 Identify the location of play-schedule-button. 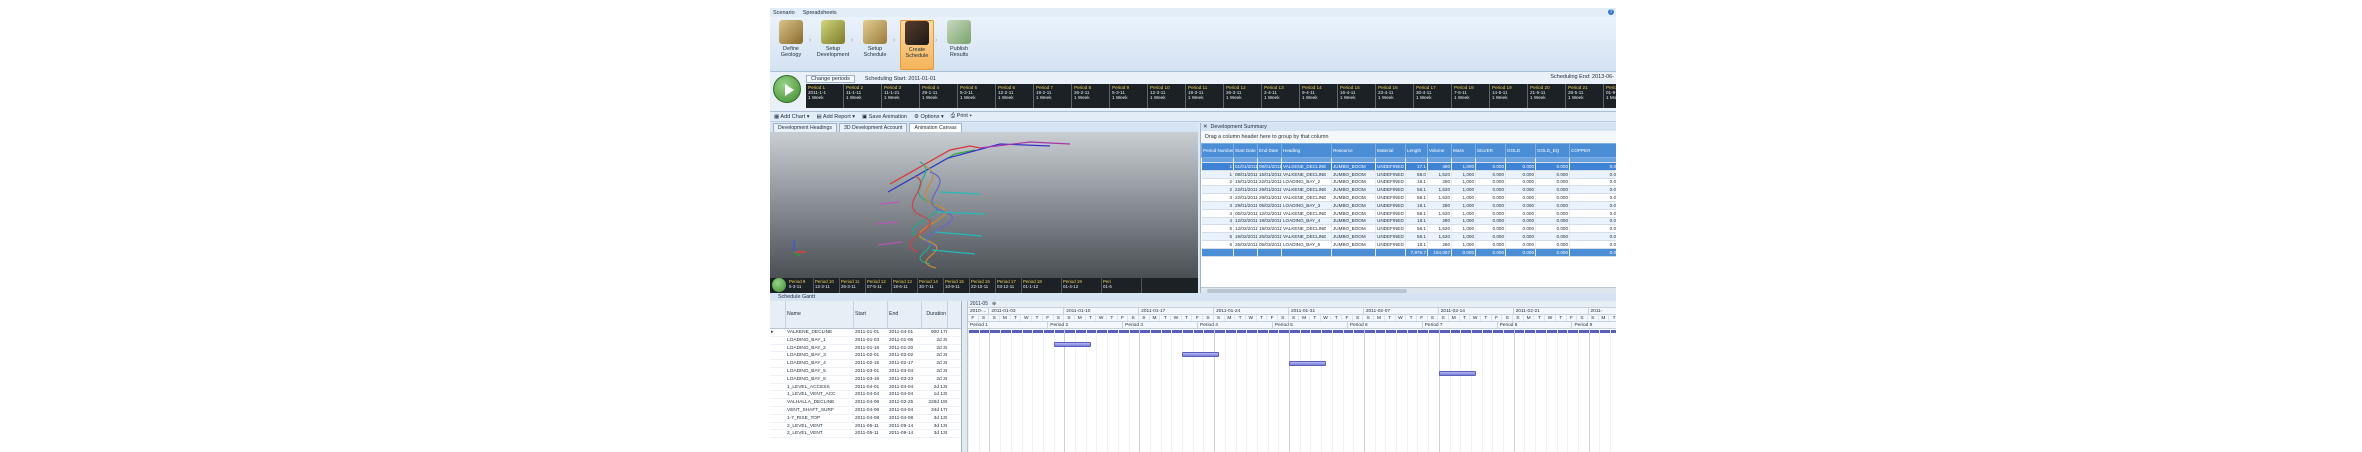
(787, 89).